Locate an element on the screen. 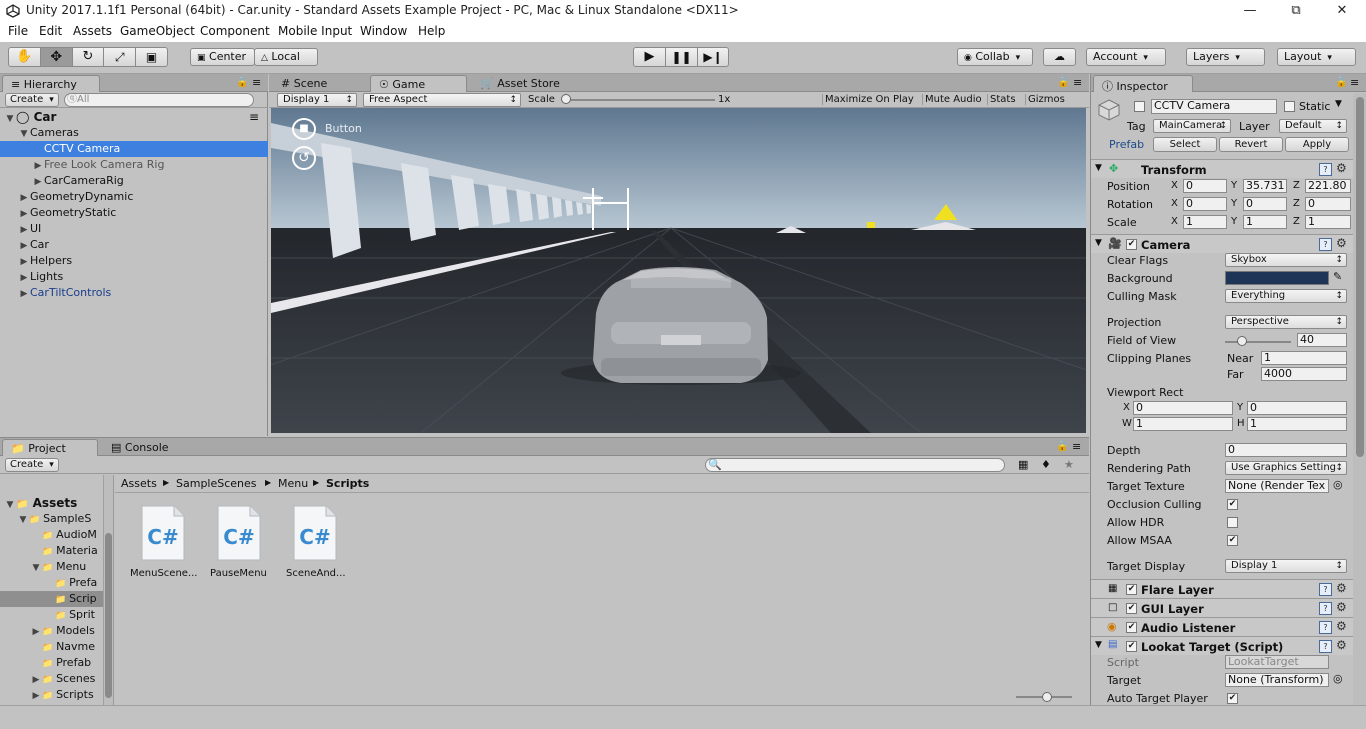  transform-z-field: 1 is located at coordinates (1328, 222).